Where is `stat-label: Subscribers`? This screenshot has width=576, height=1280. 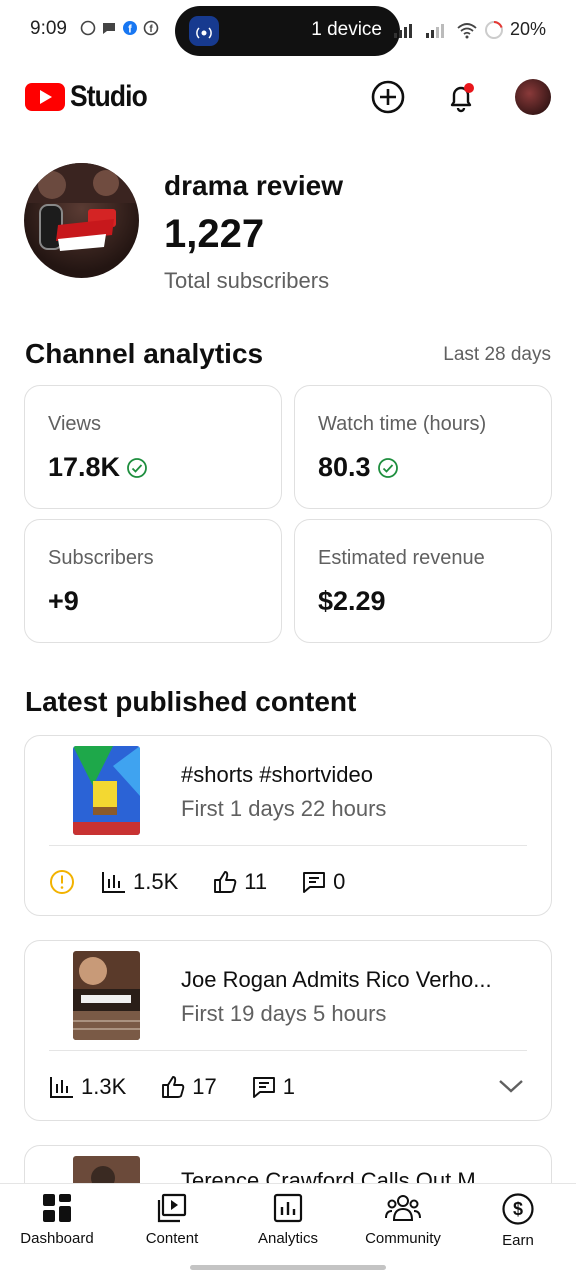
stat-label: Subscribers is located at coordinates (101, 558).